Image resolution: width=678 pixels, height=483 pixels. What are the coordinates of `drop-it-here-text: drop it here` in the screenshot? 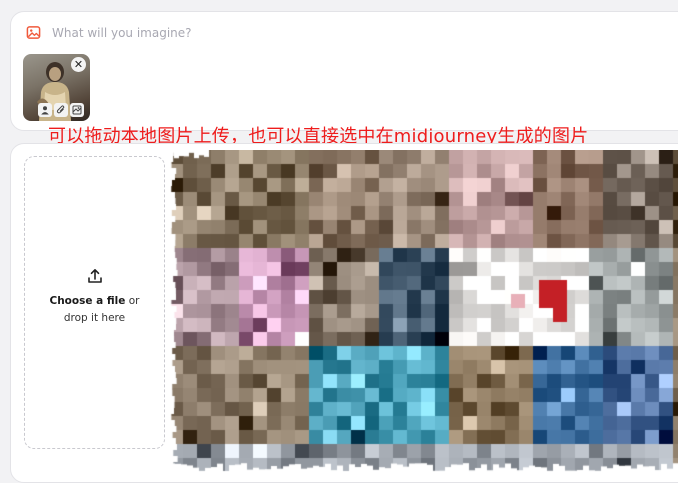 It's located at (94, 317).